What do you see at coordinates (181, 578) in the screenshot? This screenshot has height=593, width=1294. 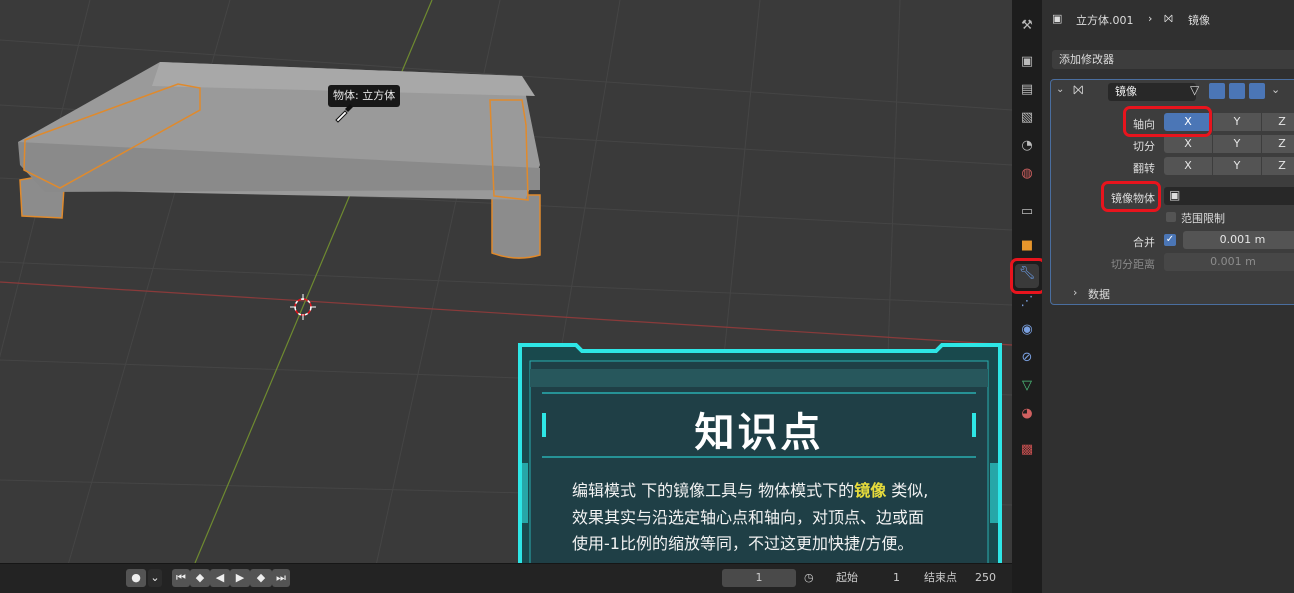 I see `jump-start-icon: ⏮` at bounding box center [181, 578].